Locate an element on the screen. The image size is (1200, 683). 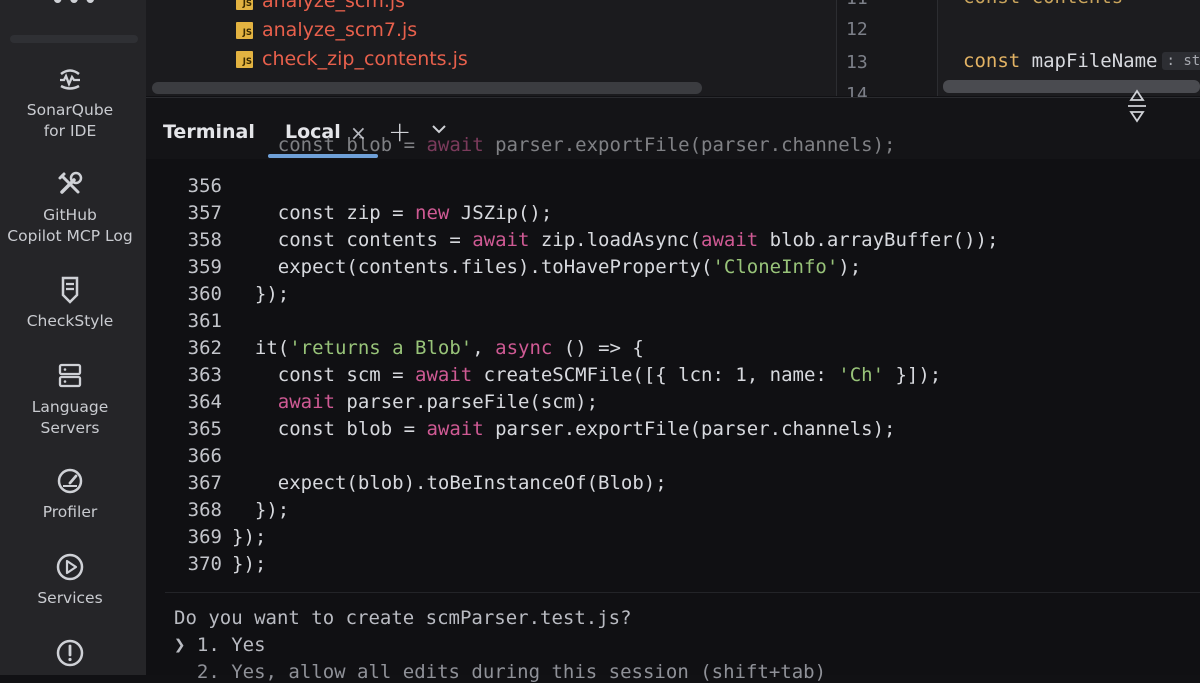
more-tools-icon: ••• is located at coordinates (70, 8).